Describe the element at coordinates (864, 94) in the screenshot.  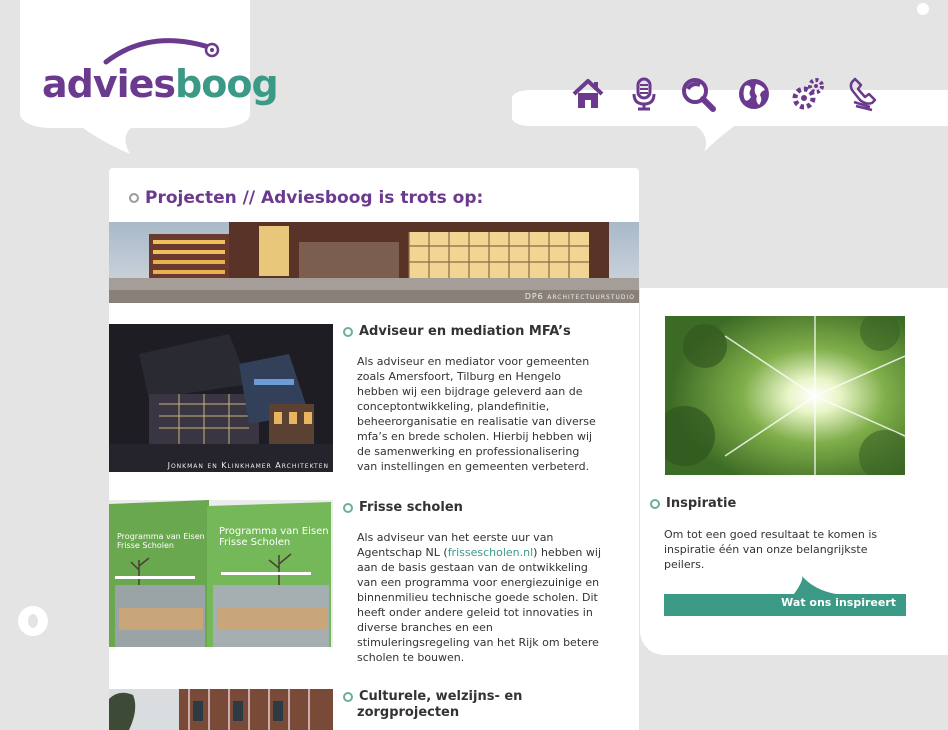
I see `phone-icon` at that location.